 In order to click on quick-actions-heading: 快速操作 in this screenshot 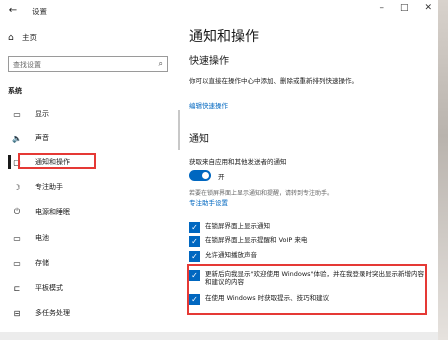, I will do `click(209, 61)`.